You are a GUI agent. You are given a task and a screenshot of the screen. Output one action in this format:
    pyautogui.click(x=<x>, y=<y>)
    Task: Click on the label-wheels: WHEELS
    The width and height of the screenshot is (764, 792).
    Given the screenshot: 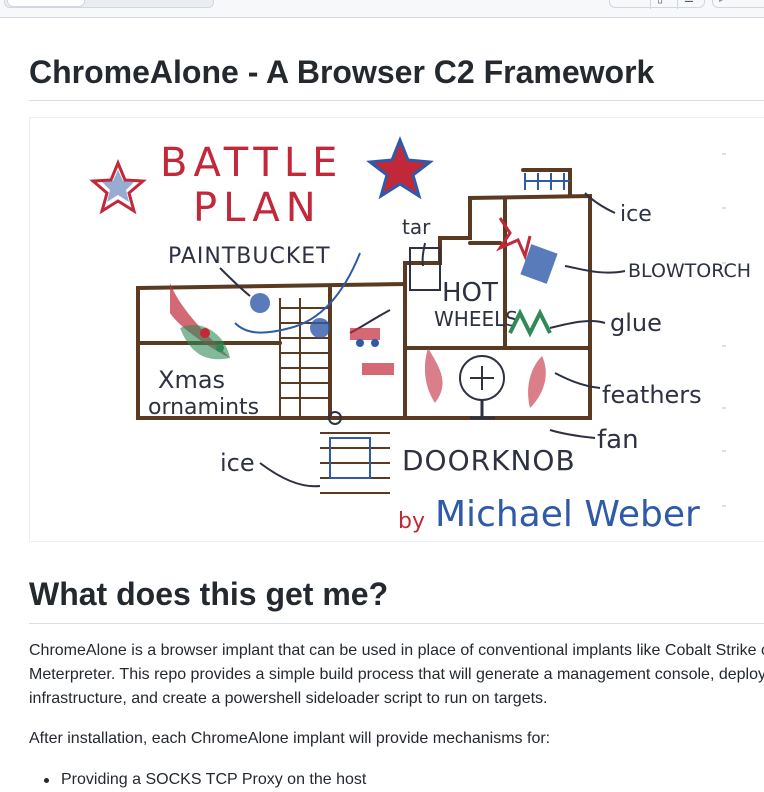 What is the action you would take?
    pyautogui.click(x=476, y=319)
    